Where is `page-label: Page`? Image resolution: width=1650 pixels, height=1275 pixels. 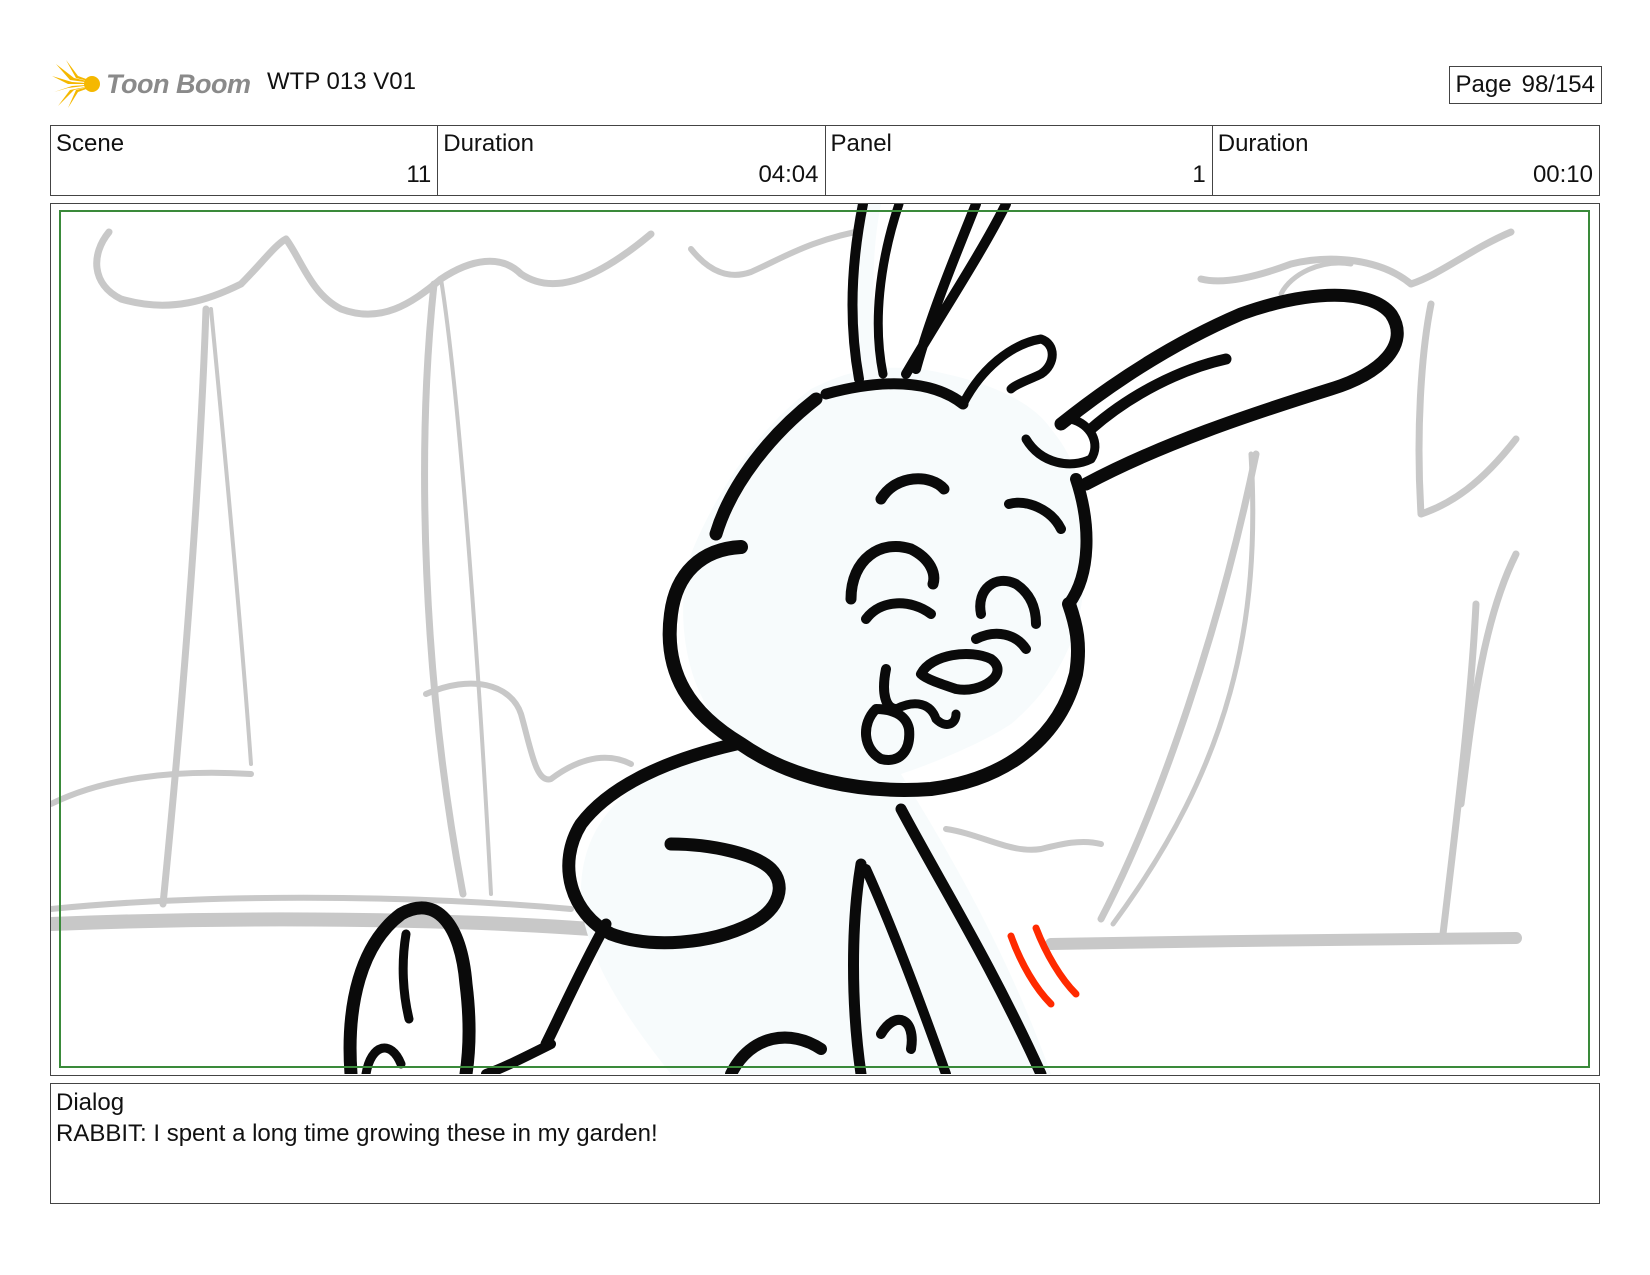 page-label: Page is located at coordinates (1483, 84).